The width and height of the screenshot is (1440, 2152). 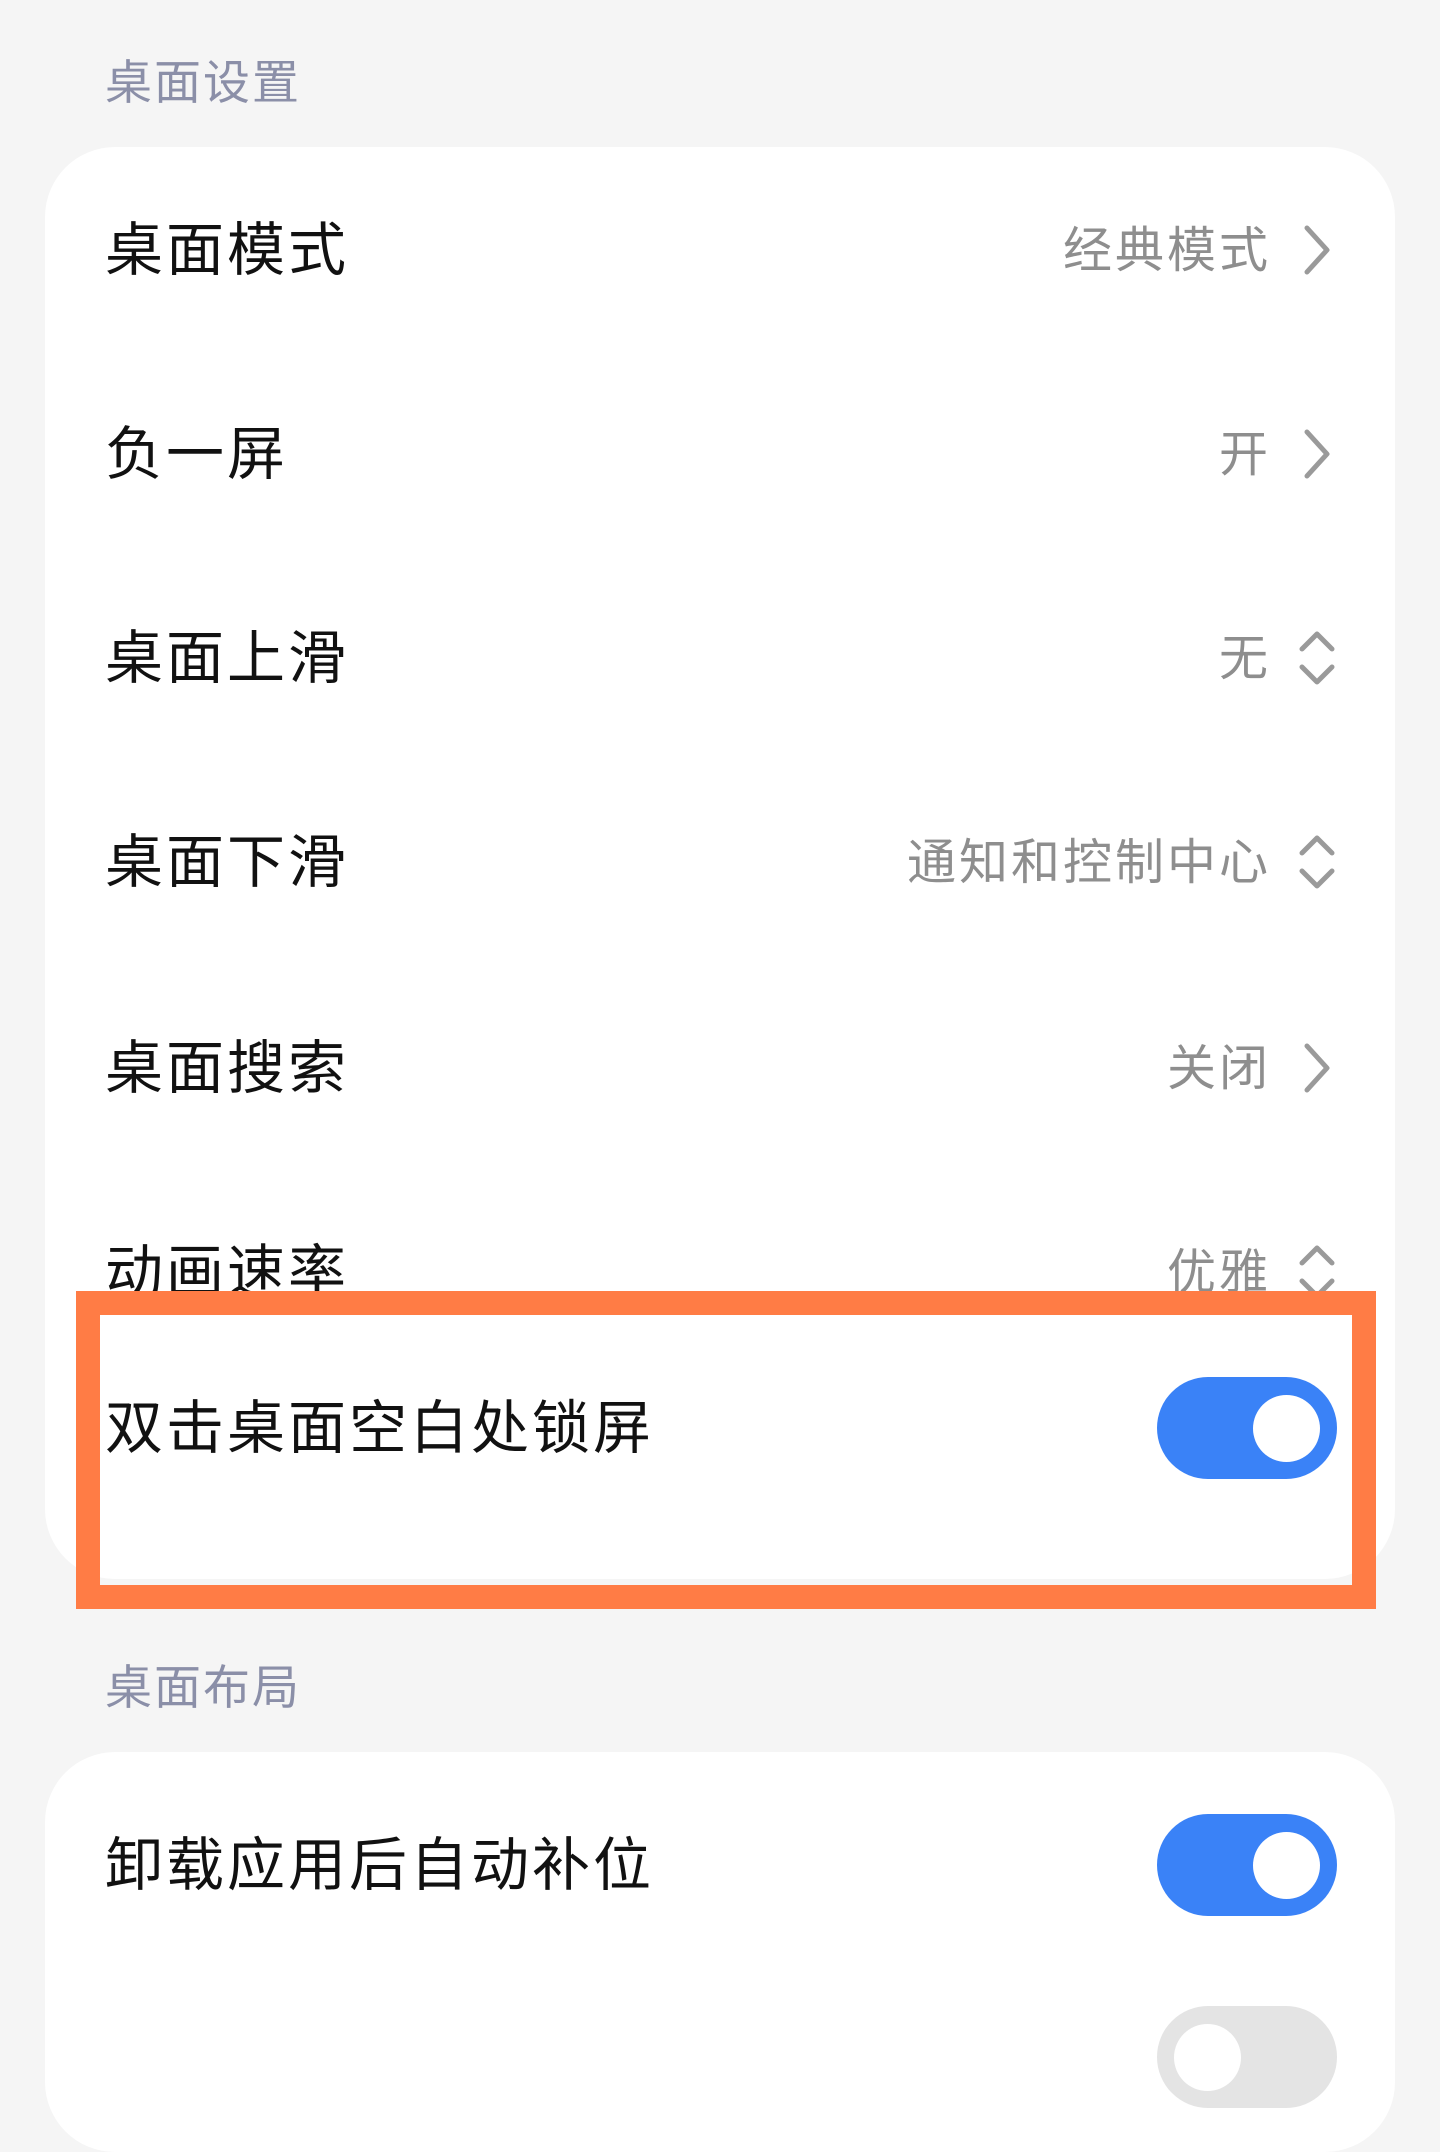 What do you see at coordinates (1088, 862) in the screenshot?
I see `swipe-down-value: 通知和控制中心` at bounding box center [1088, 862].